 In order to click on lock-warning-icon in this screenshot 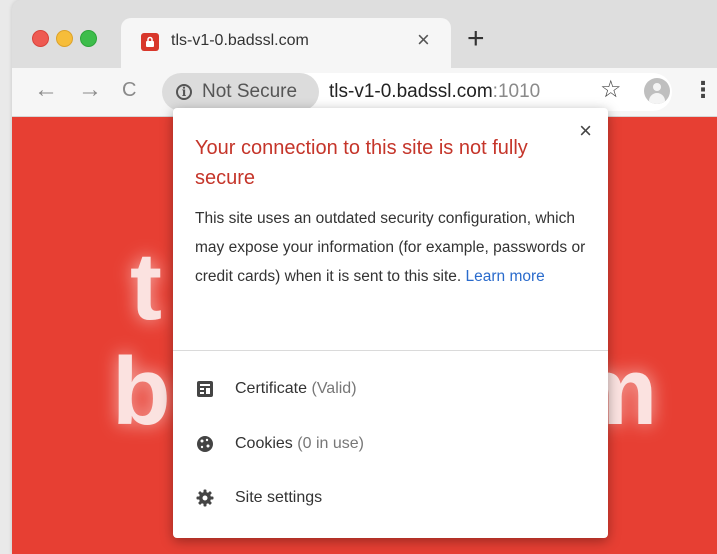, I will do `click(150, 42)`.